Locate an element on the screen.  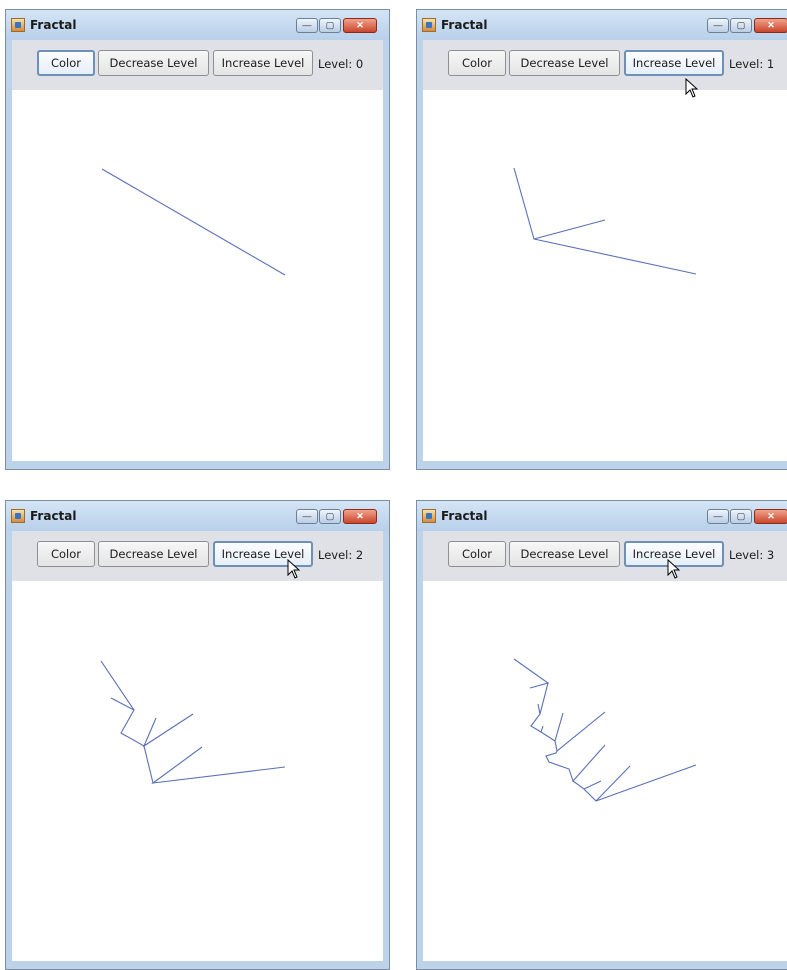
level-label: Level: 3 is located at coordinates (752, 555).